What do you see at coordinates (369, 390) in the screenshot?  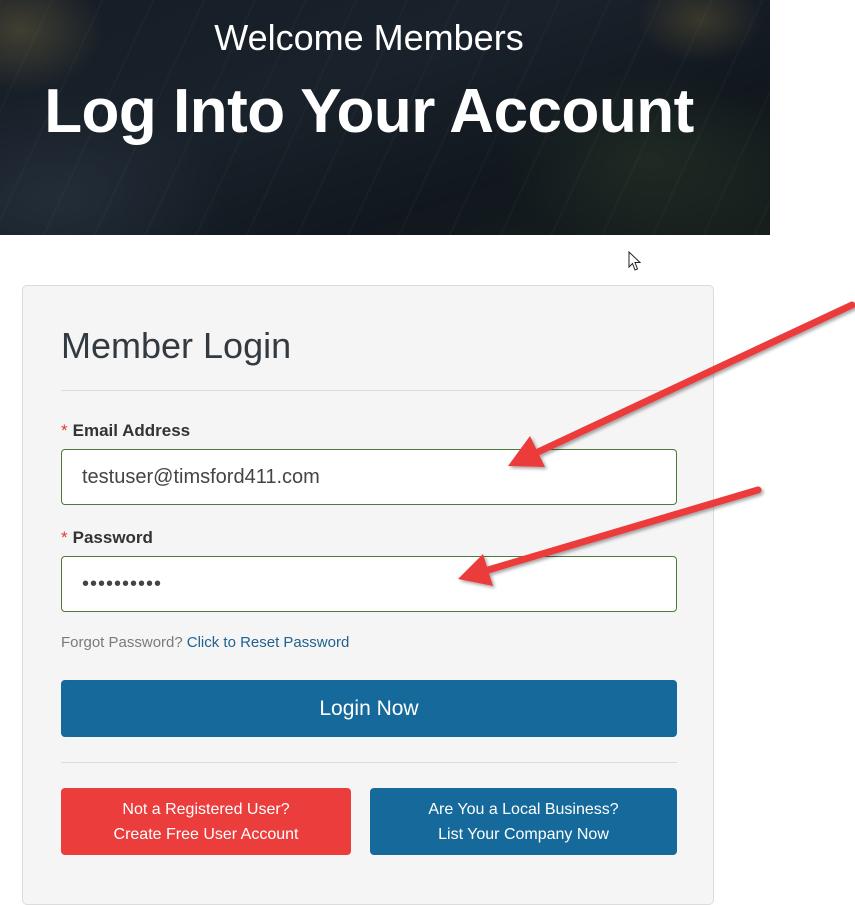 I see `title-divider` at bounding box center [369, 390].